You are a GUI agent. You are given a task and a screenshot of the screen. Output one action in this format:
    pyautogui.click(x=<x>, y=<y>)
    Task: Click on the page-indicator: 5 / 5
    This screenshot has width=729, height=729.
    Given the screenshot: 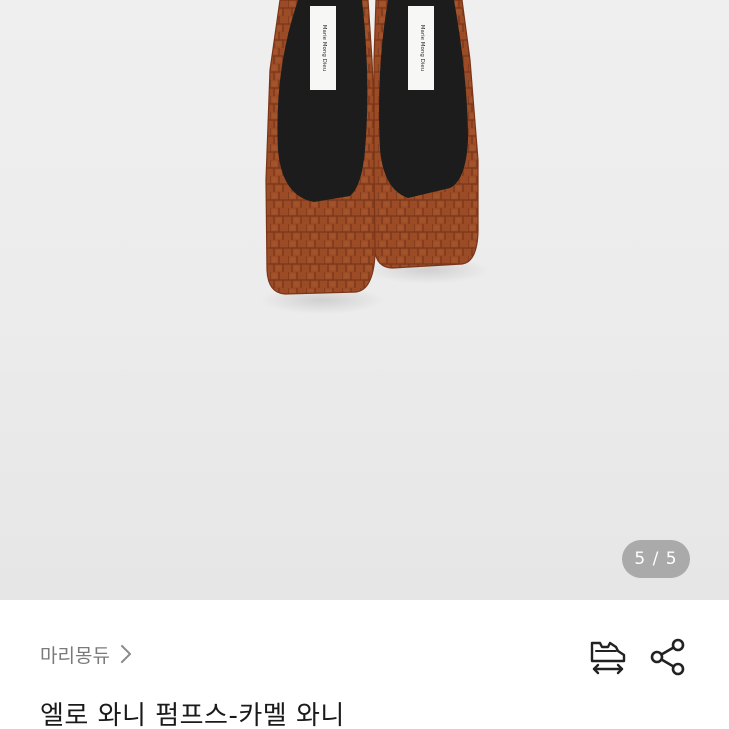 What is the action you would take?
    pyautogui.click(x=656, y=559)
    